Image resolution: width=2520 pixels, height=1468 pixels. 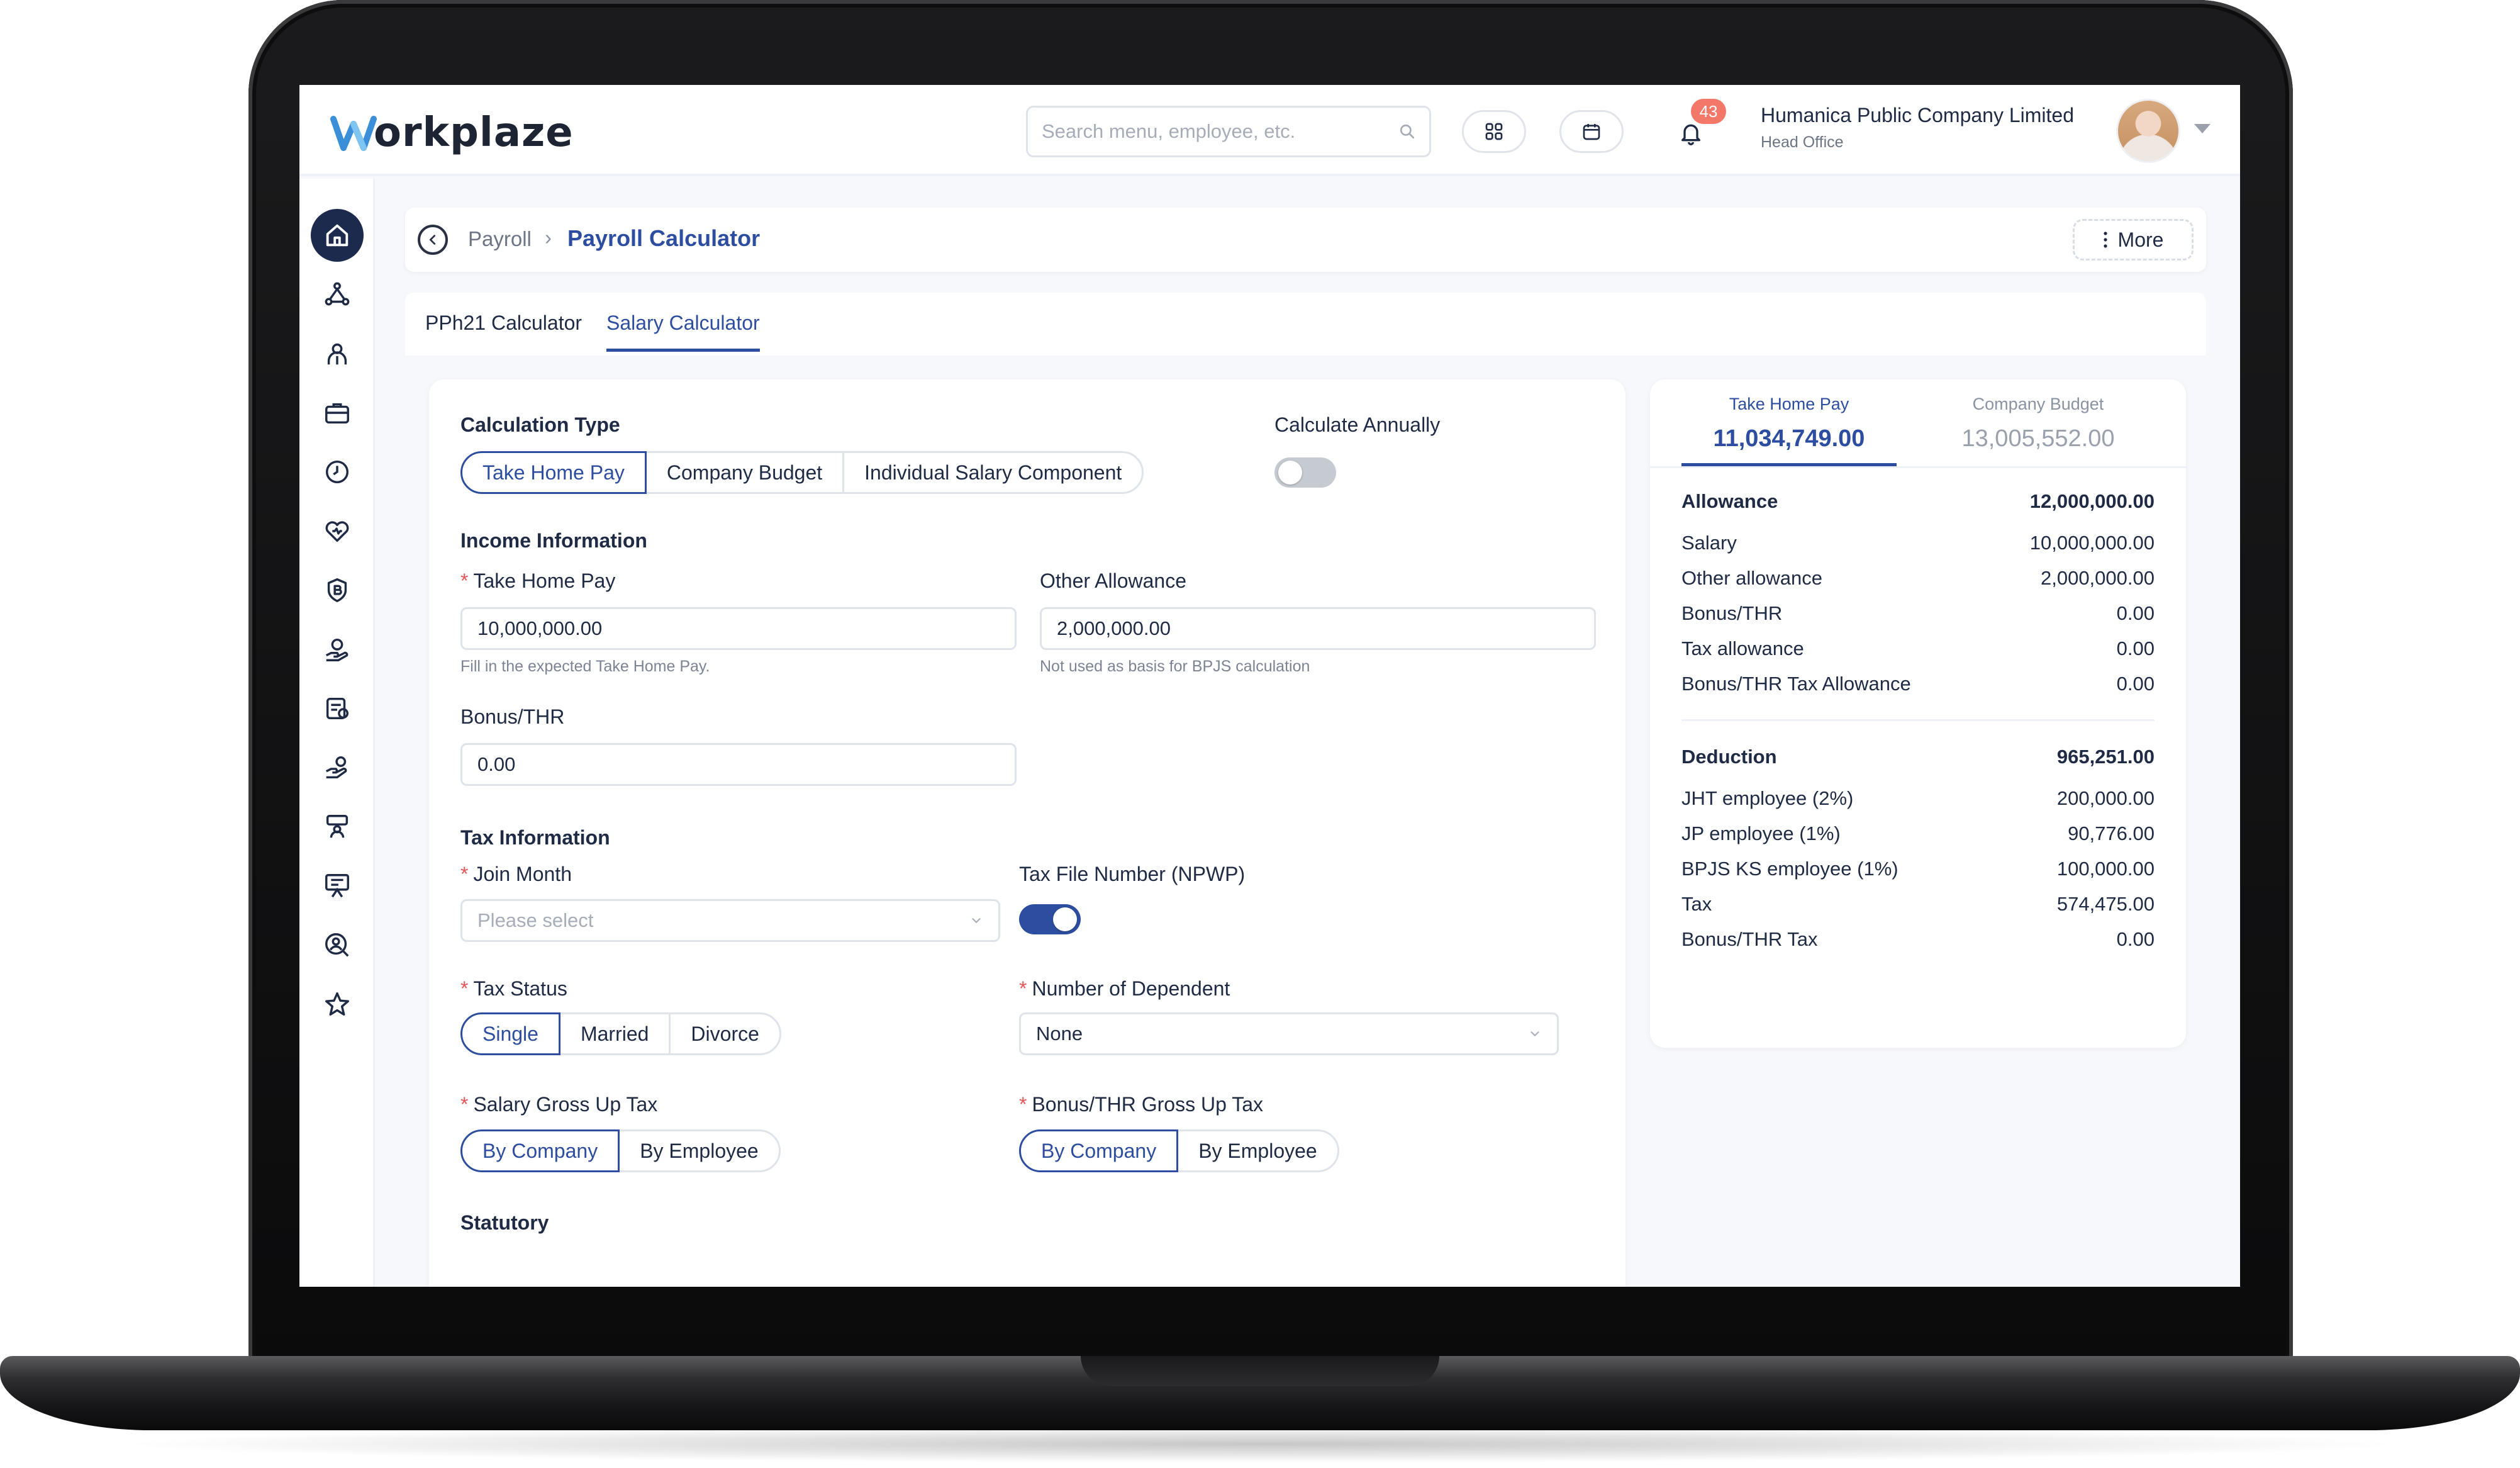 I want to click on tax-status-single: Single, so click(x=510, y=1033).